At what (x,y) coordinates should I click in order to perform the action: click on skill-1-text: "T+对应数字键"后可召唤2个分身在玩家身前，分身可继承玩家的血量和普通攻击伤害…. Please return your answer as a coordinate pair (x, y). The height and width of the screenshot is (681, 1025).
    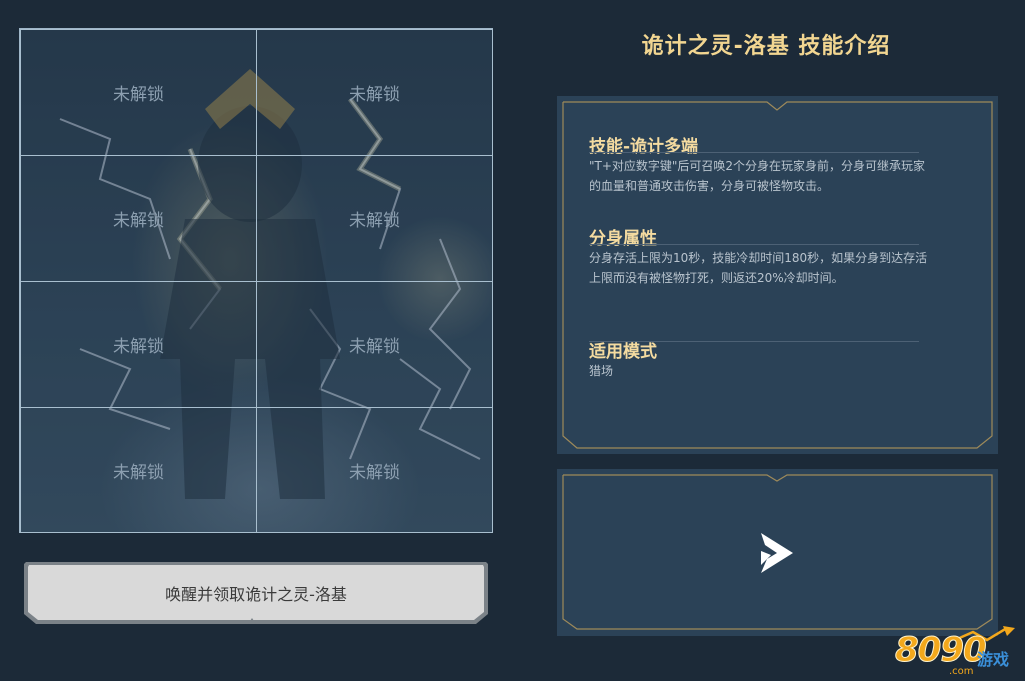
    Looking at the image, I should click on (757, 176).